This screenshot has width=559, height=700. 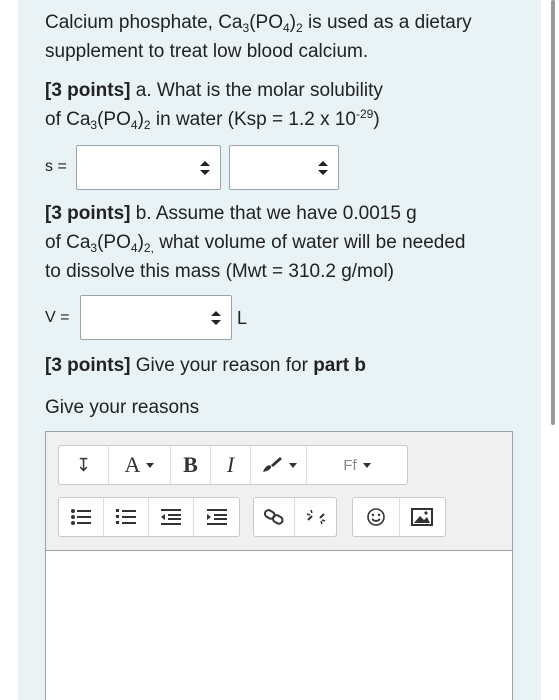 I want to click on bullet-list-icon, so click(x=81, y=517).